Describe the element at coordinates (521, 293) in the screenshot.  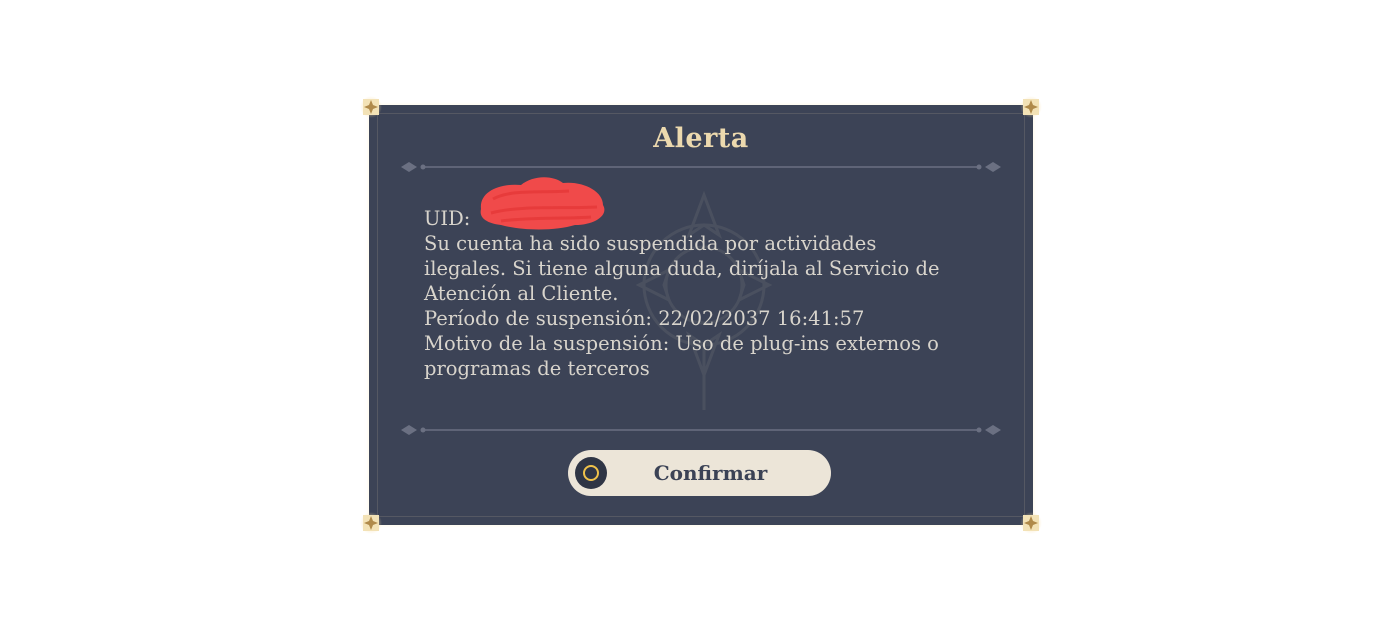
I see `message-line: Atención al Cliente.` at that location.